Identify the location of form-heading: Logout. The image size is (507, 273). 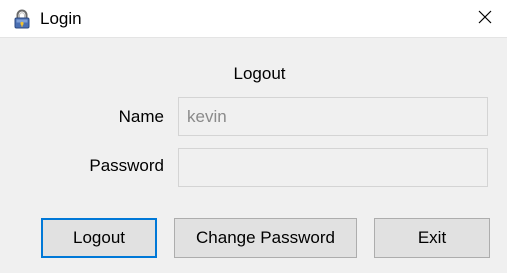
(253, 74).